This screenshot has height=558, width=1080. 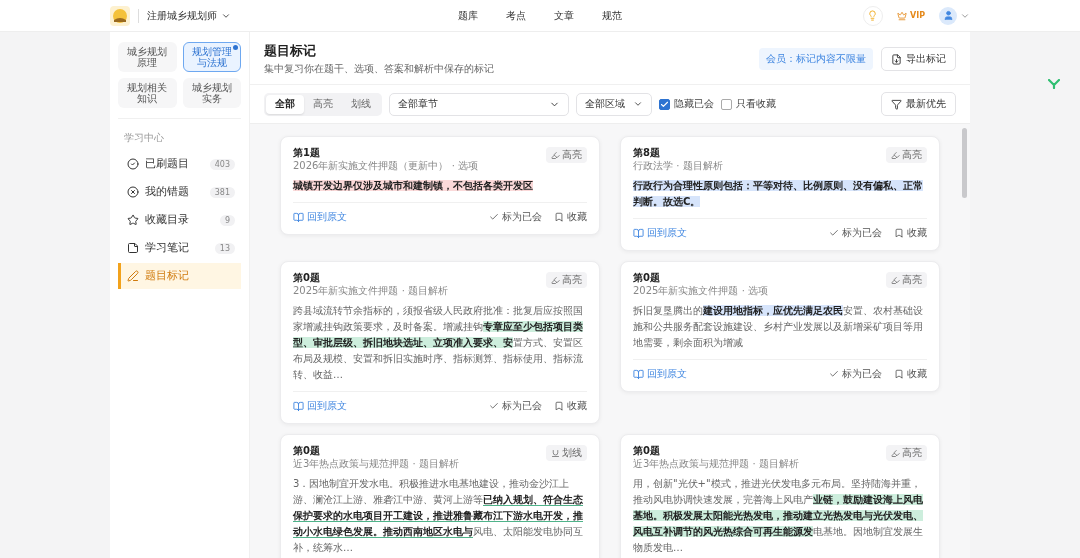 I want to click on tips-button, so click(x=872, y=15).